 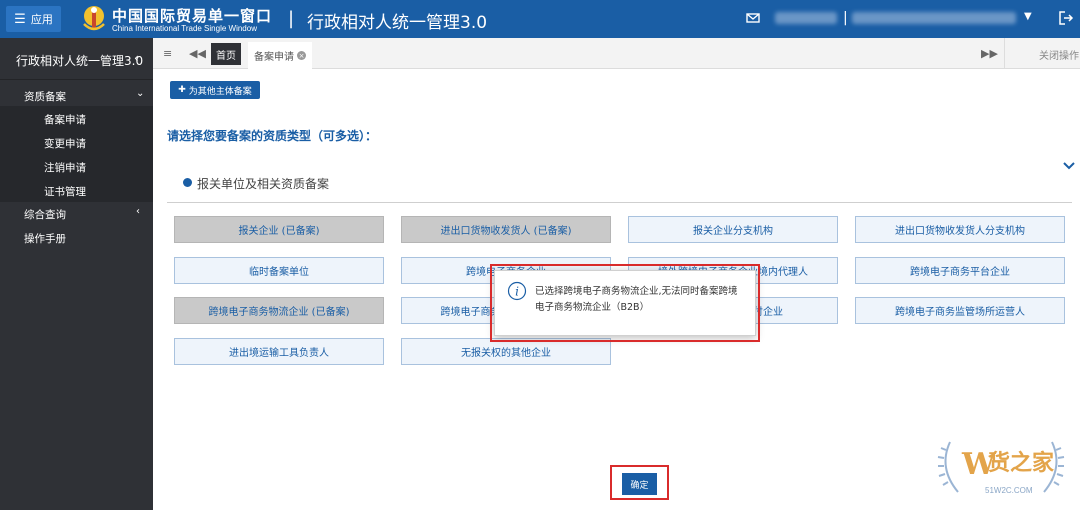 I want to click on app-menu-button: ☰ 应用, so click(x=33, y=19).